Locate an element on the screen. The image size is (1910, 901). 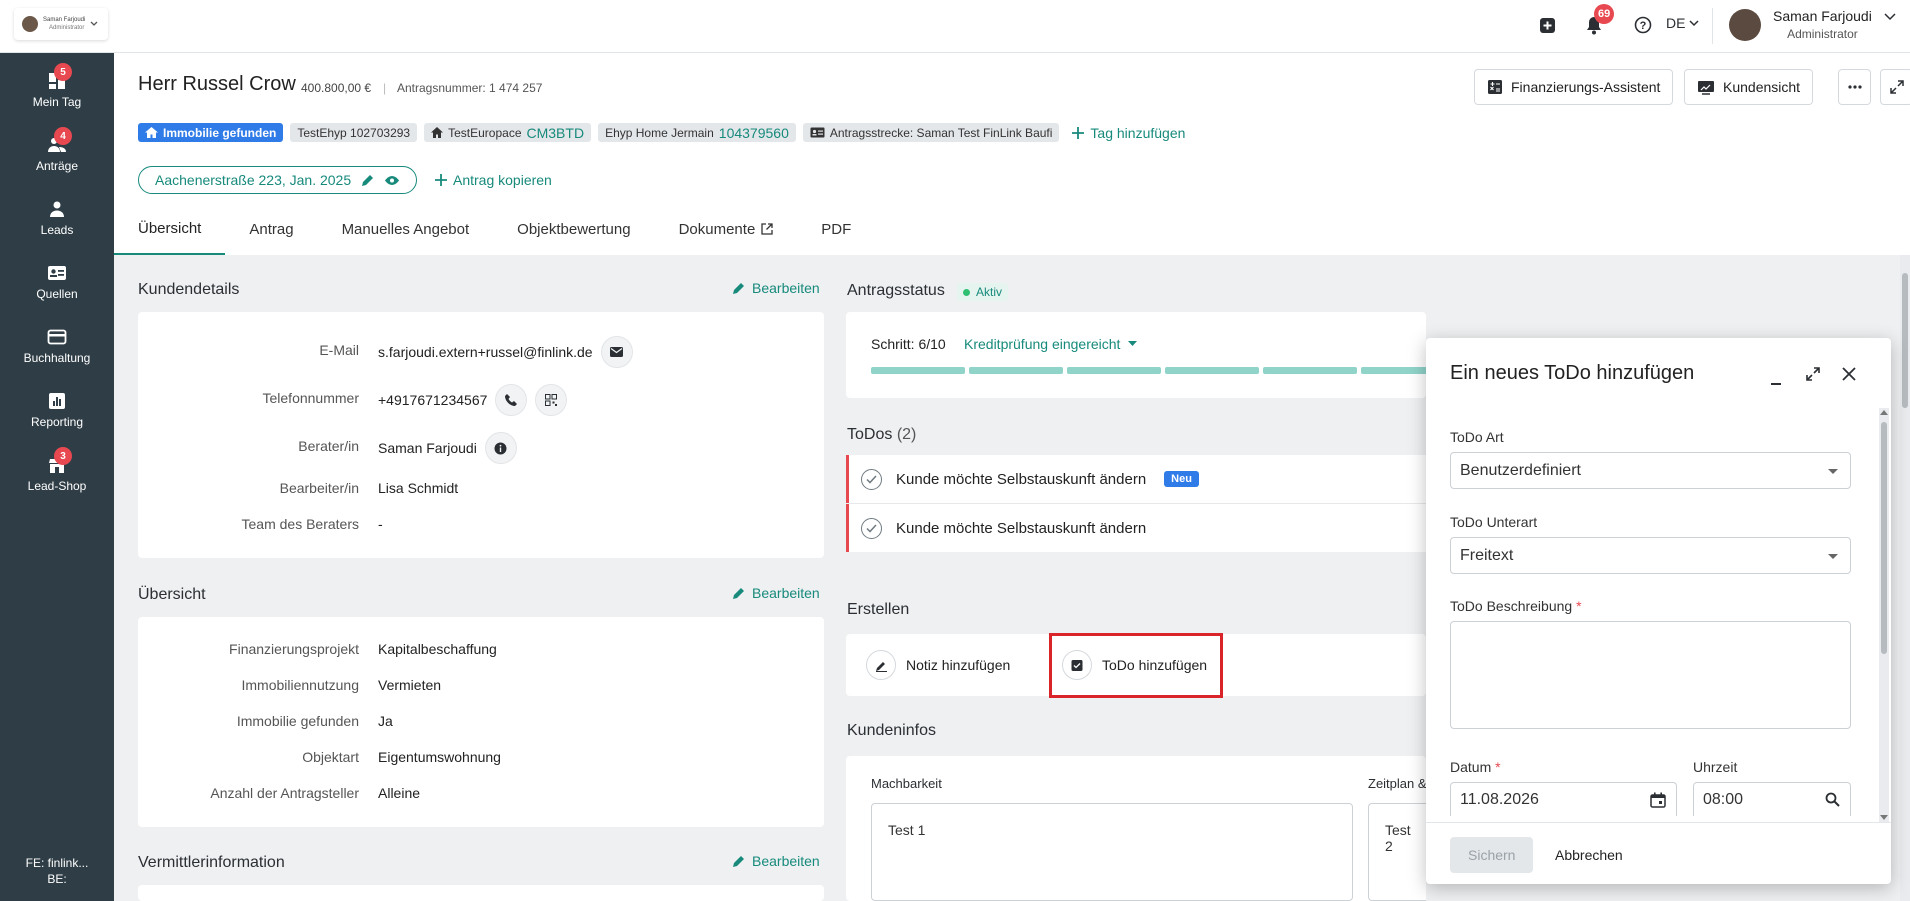
sidebar-badge: 5 is located at coordinates (63, 72).